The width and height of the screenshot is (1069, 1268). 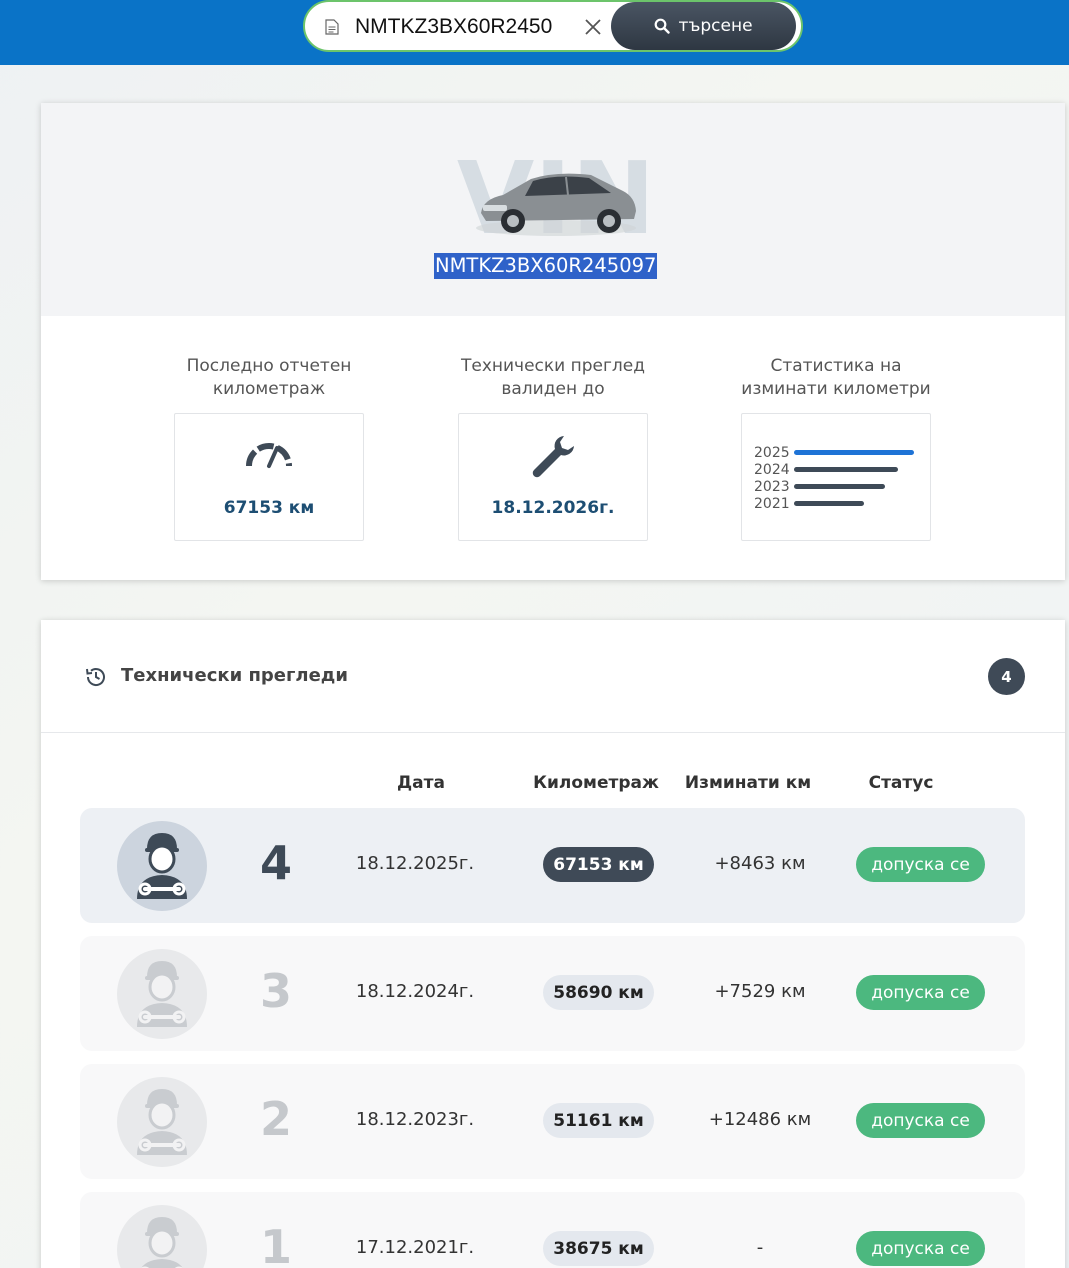 I want to click on document-icon, so click(x=332, y=27).